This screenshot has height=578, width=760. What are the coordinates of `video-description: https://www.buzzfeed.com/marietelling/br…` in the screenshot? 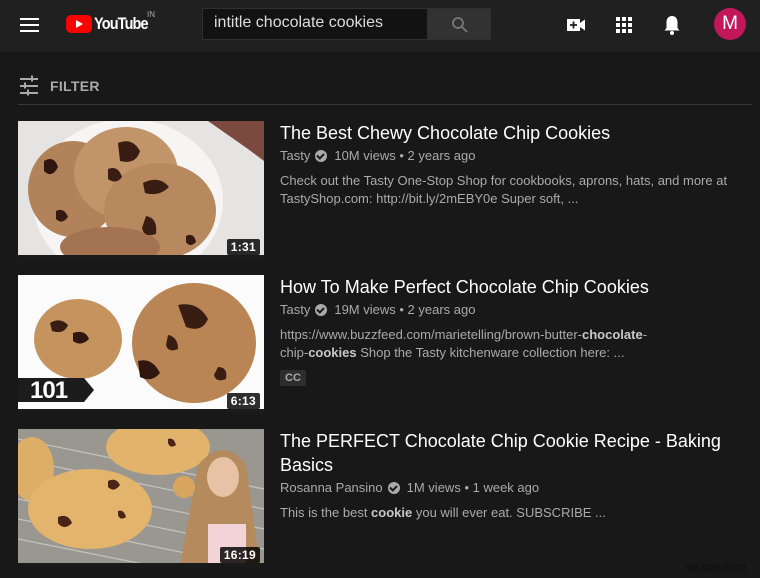 It's located at (515, 344).